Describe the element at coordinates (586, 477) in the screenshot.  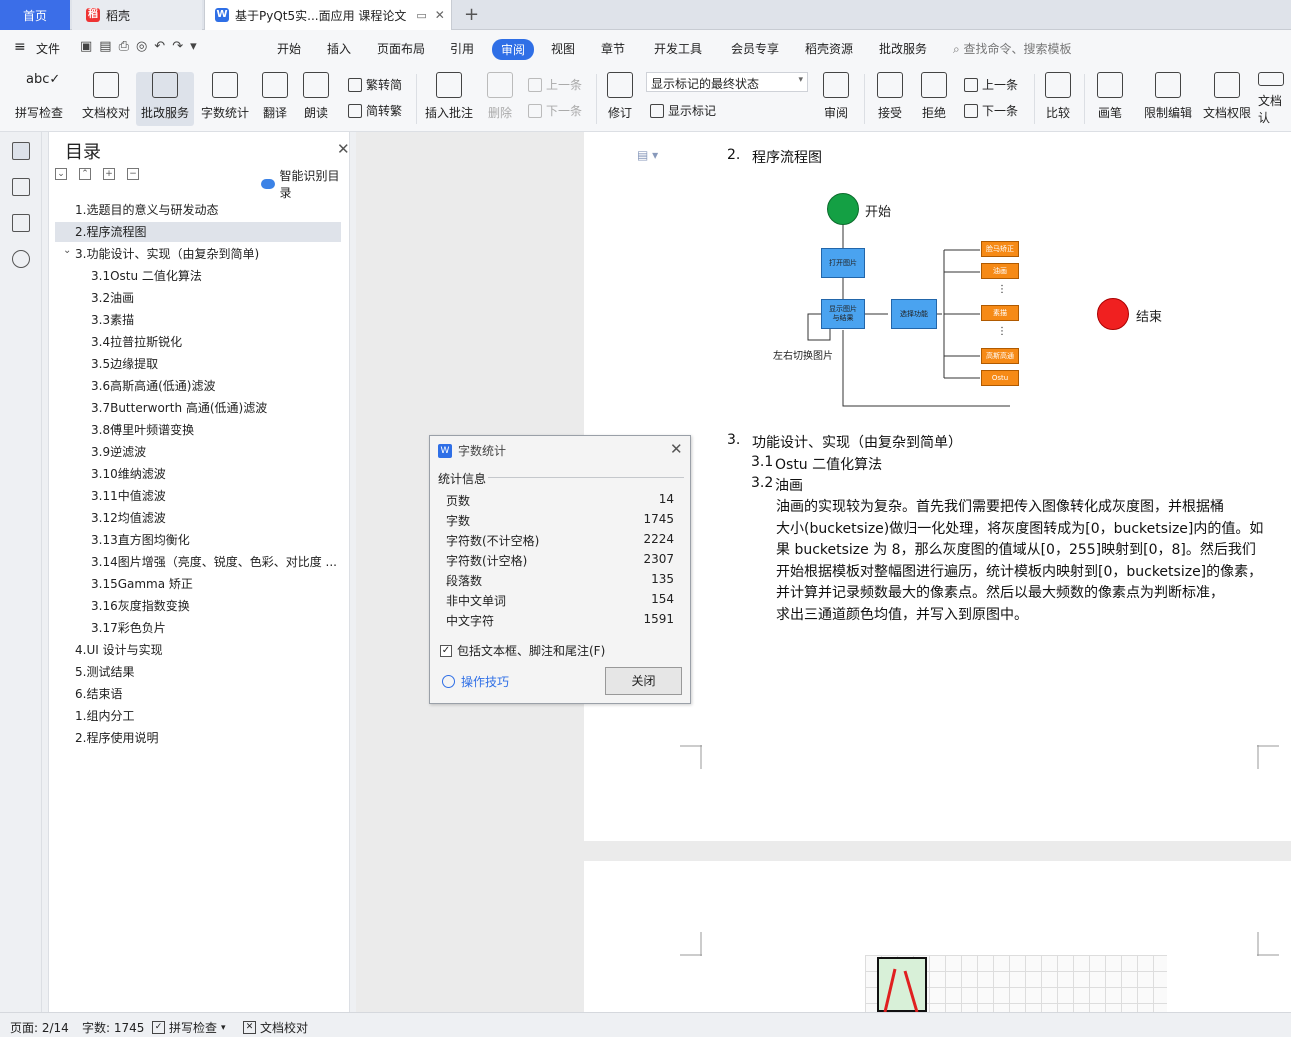
I see `divider` at that location.